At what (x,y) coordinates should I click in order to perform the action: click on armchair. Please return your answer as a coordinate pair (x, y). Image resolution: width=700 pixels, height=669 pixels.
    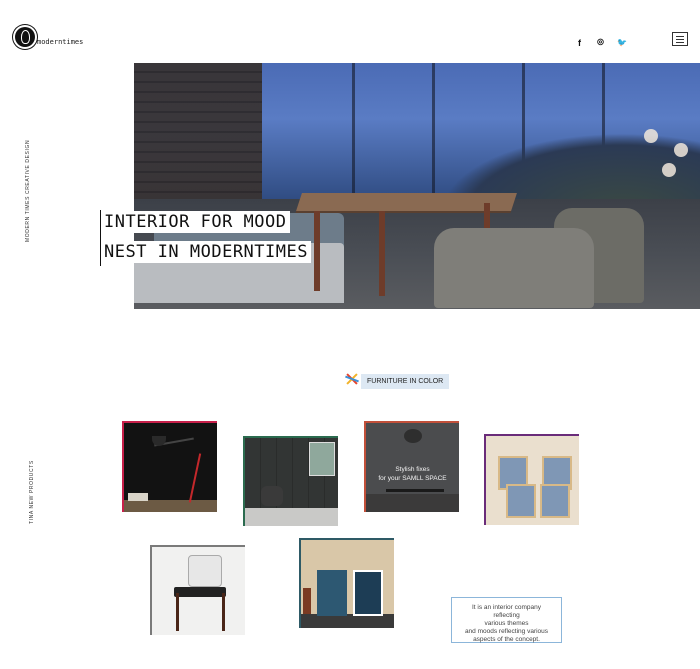
    Looking at the image, I should click on (514, 268).